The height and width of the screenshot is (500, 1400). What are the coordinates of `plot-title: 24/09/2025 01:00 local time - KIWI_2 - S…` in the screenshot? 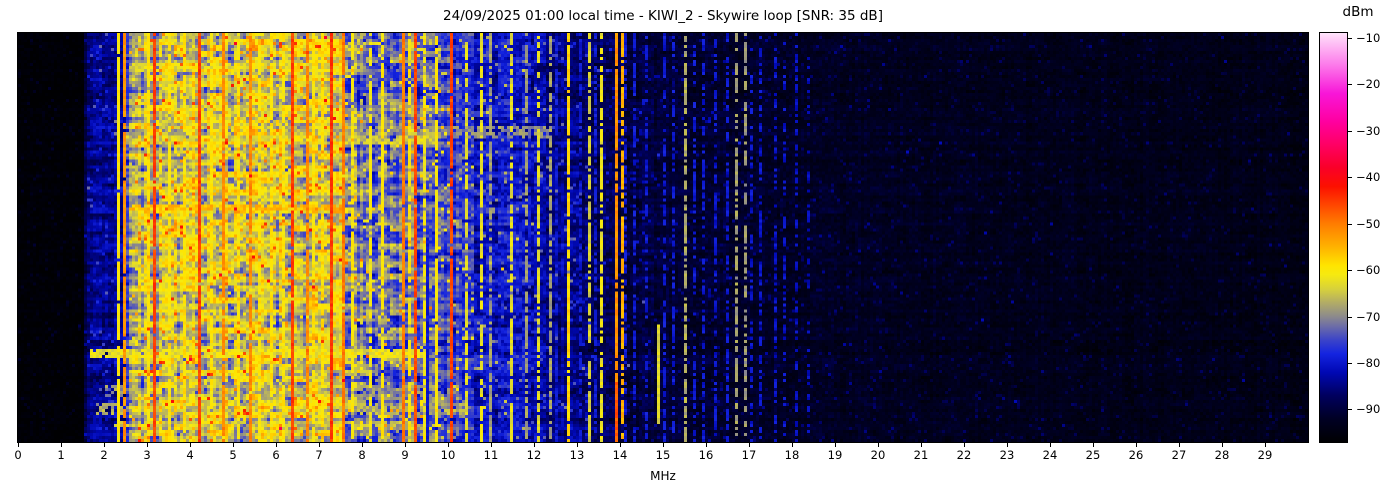 It's located at (663, 16).